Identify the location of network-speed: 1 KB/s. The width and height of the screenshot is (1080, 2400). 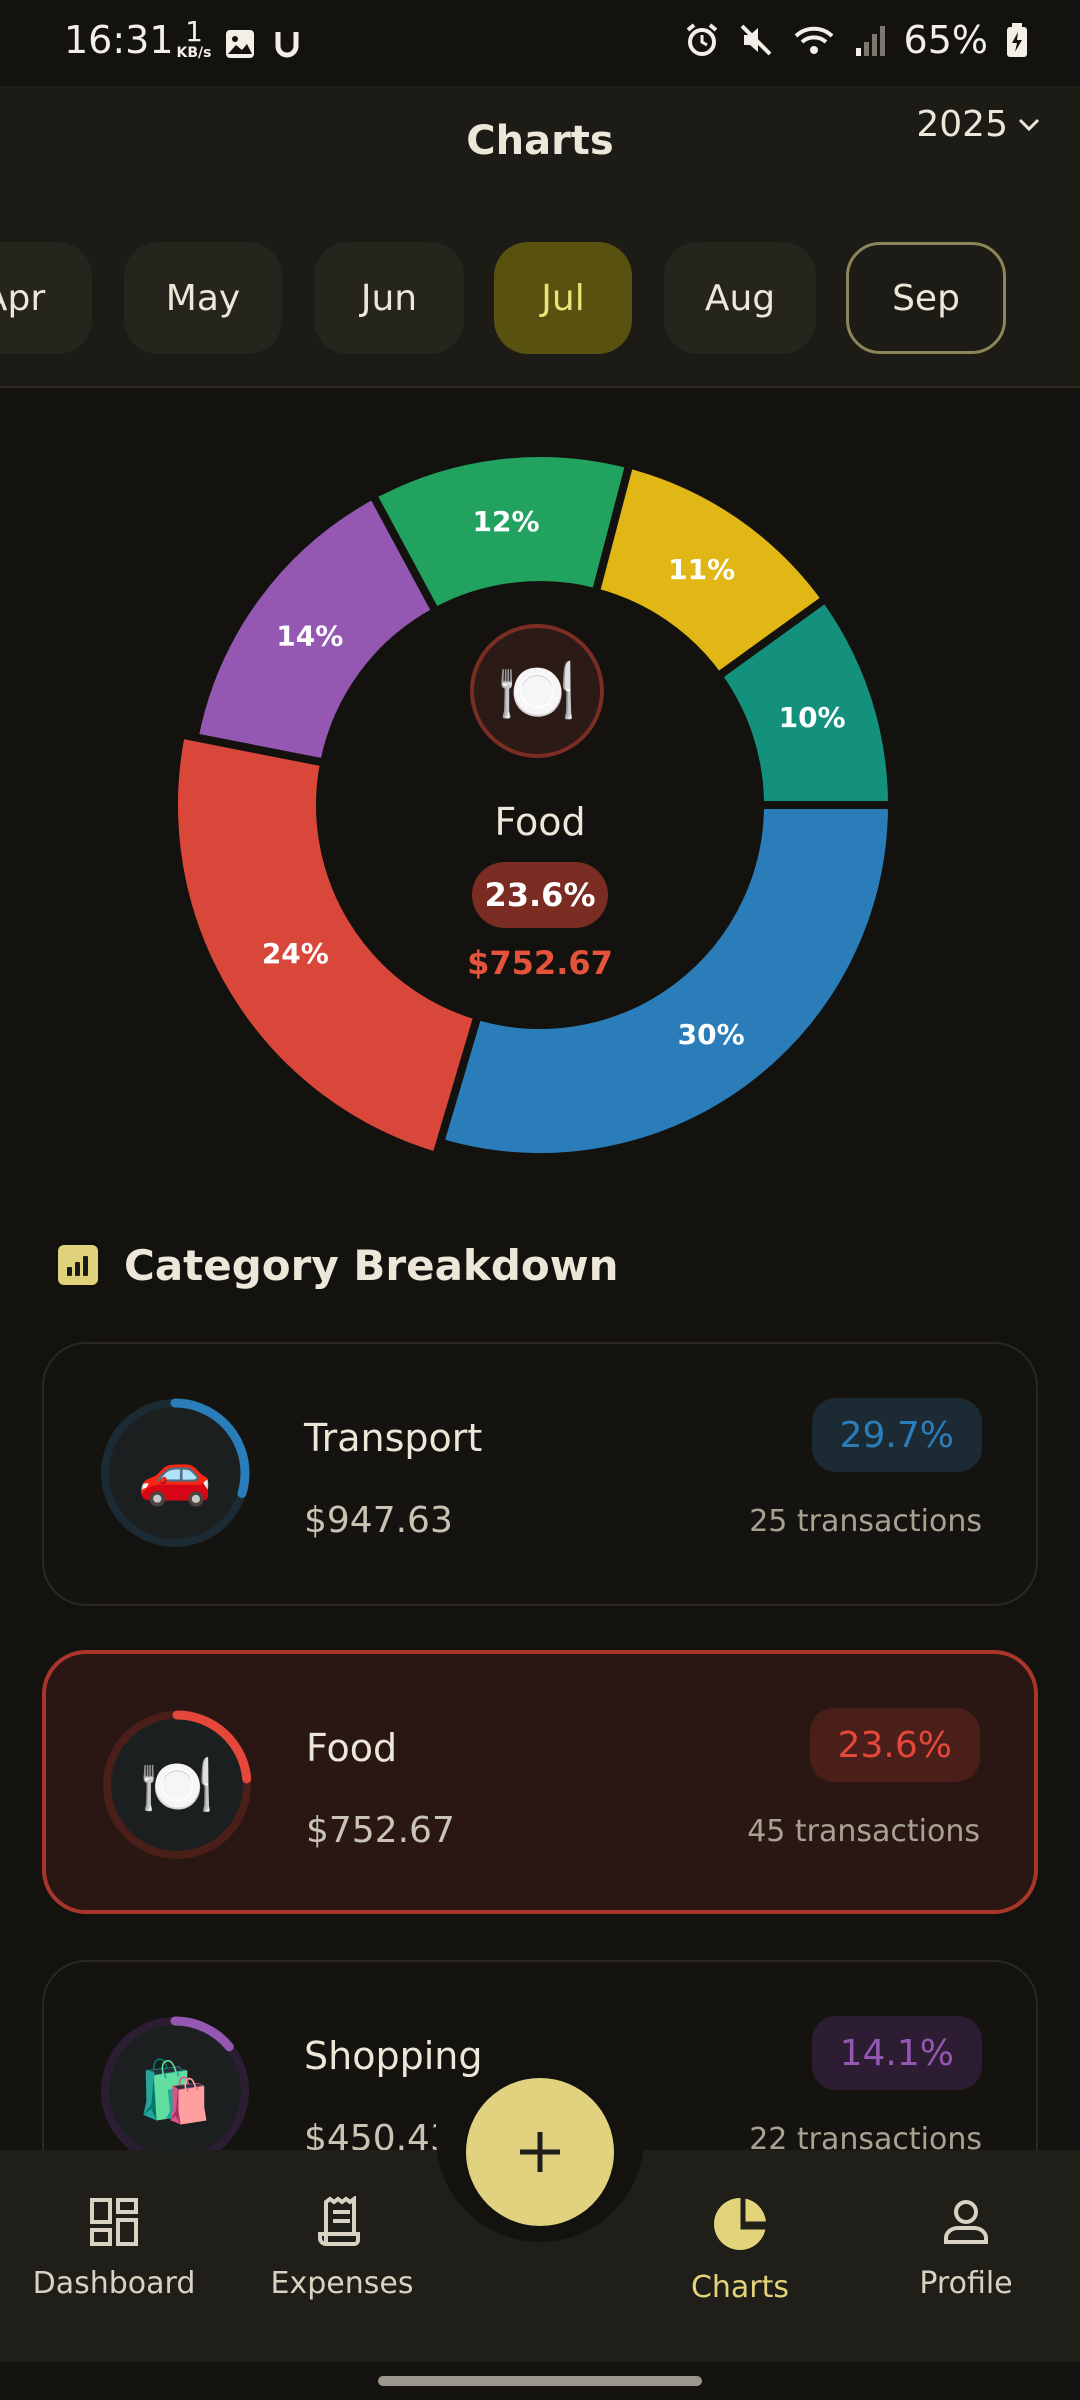
(194, 38).